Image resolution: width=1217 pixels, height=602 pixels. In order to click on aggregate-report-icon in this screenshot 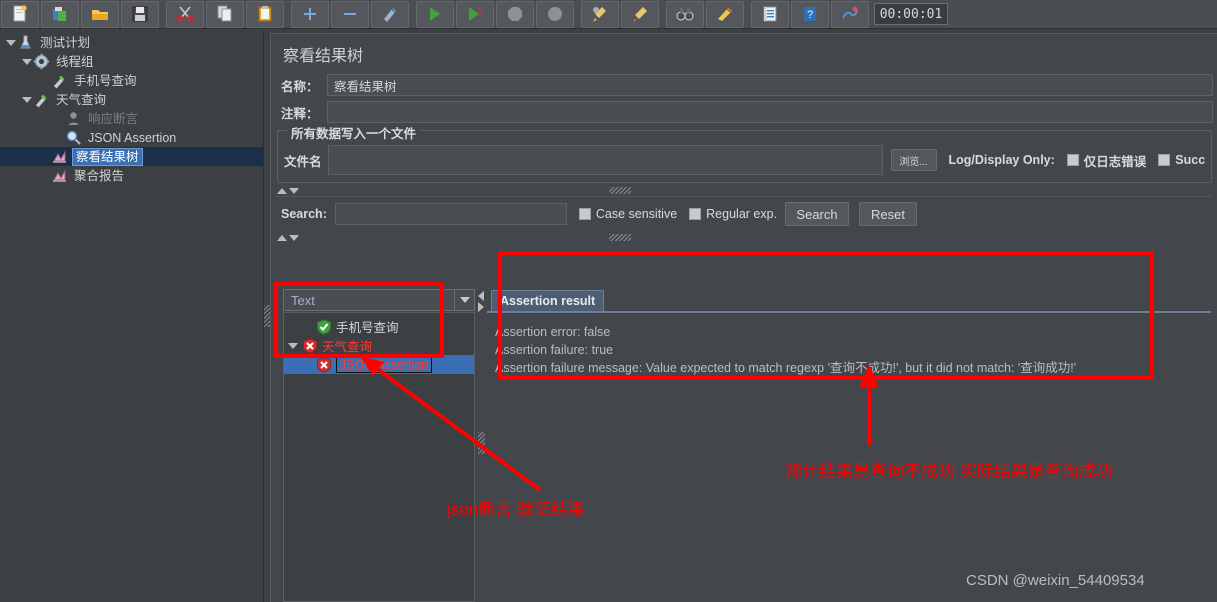, I will do `click(59, 175)`.